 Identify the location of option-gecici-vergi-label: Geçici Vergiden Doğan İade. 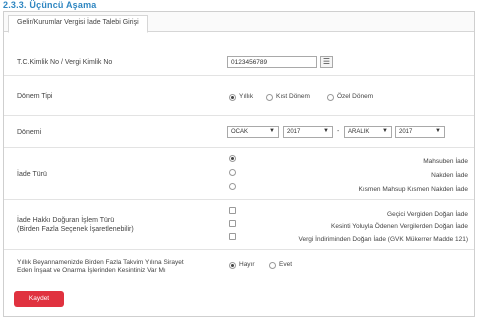
(427, 214).